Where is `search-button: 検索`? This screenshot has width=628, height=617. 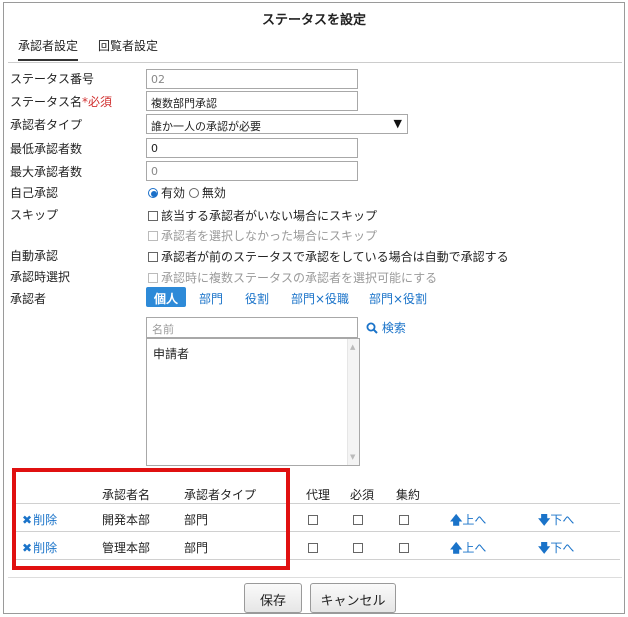
search-button: 検索 is located at coordinates (386, 327).